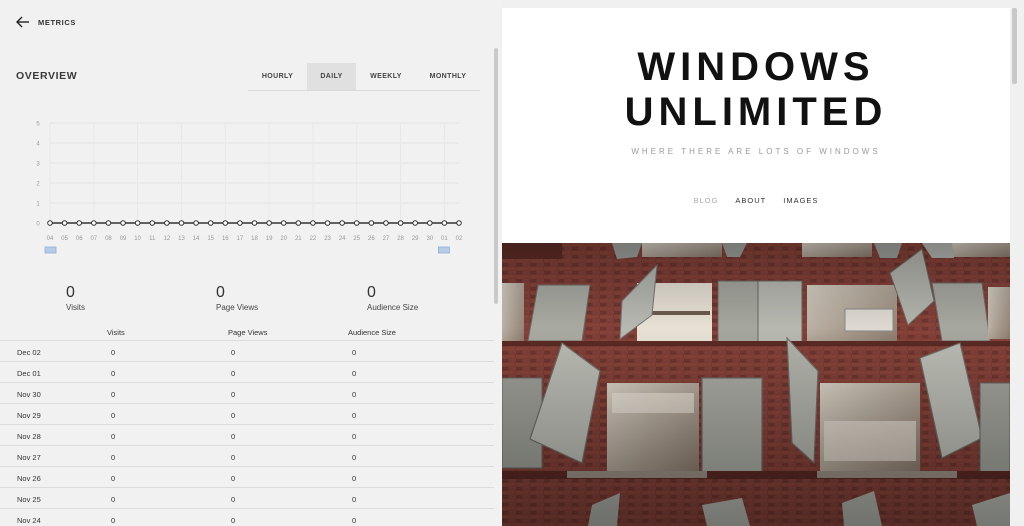 The width and height of the screenshot is (1024, 526). Describe the element at coordinates (38, 165) in the screenshot. I see `y-tick-label: 3` at that location.